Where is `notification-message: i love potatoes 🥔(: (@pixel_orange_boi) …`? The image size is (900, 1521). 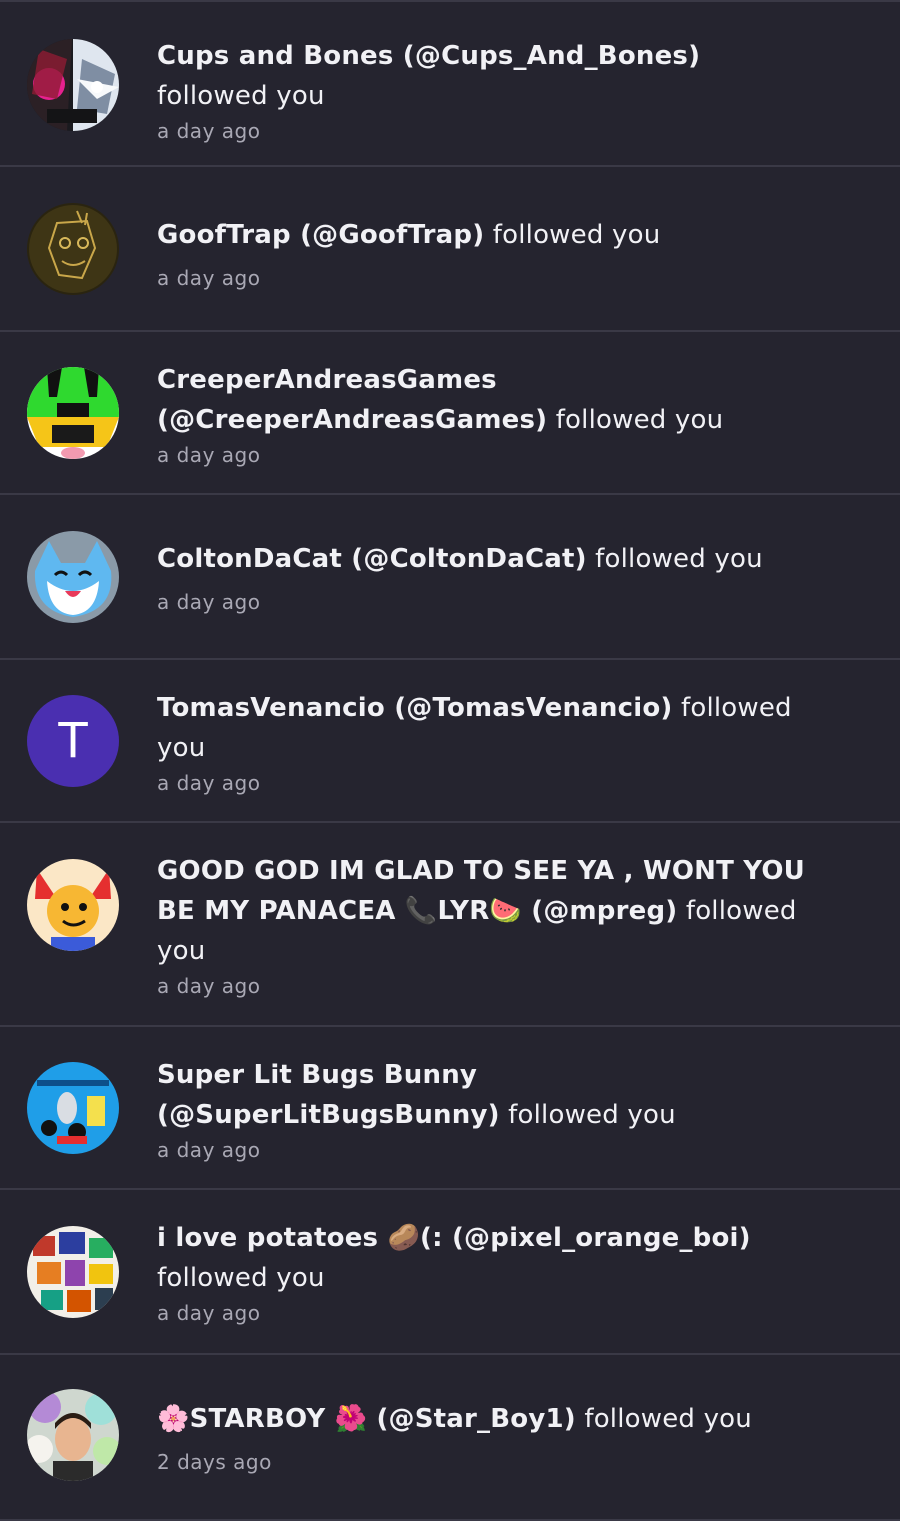 notification-message: i love potatoes 🥔(: (@pixel_orange_boi) … is located at coordinates (487, 1258).